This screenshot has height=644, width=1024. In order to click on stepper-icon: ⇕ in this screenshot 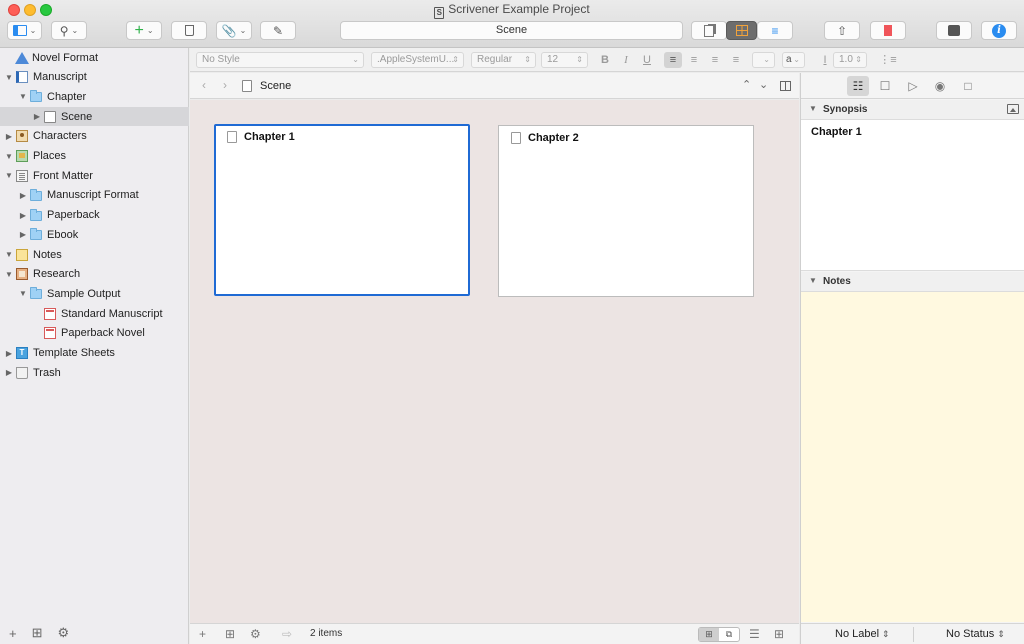, I will do `click(455, 59)`.